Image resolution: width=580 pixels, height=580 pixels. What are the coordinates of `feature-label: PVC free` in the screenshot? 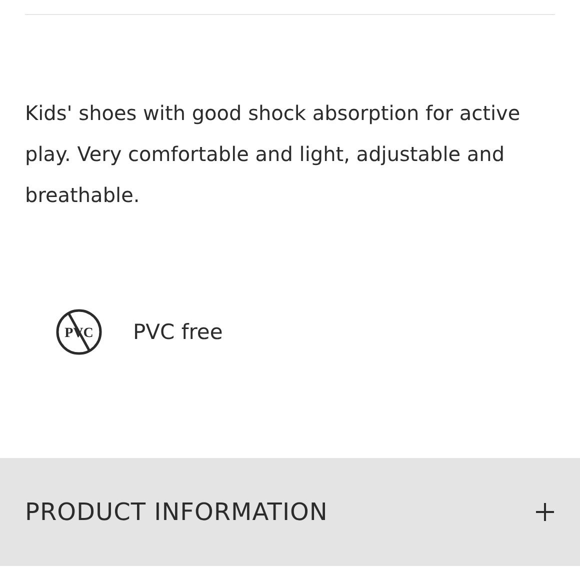 It's located at (178, 332).